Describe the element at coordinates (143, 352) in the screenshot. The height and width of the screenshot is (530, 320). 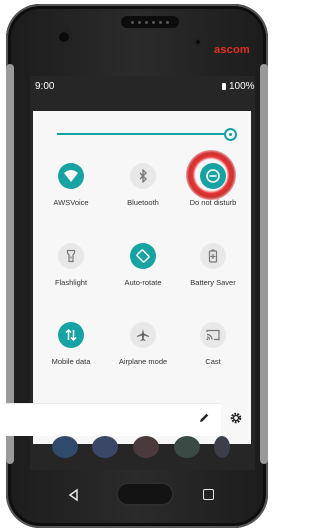
I see `tile-airplane-mode: Airplane mode` at that location.